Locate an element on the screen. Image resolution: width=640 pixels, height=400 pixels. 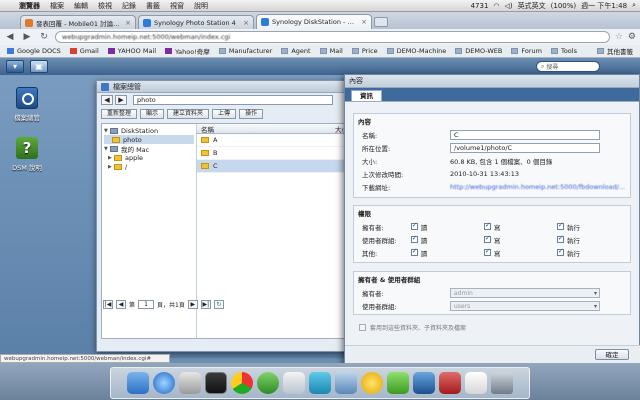
menu-app: 瀏覽器 is located at coordinates (29, 6).